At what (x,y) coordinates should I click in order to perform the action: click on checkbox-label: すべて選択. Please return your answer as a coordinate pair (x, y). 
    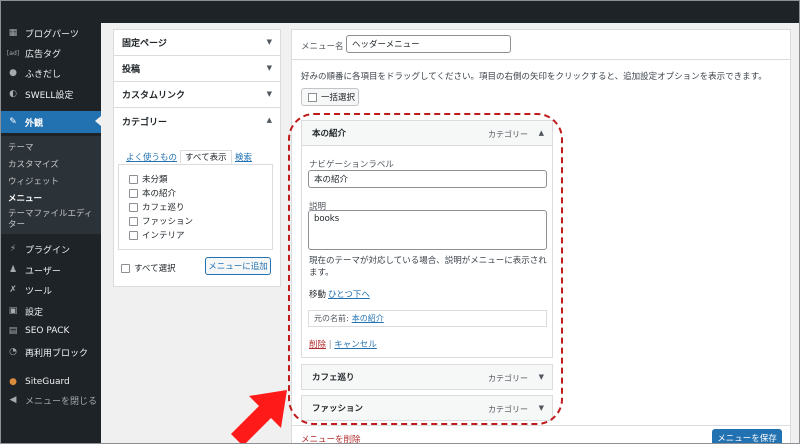
    Looking at the image, I should click on (155, 269).